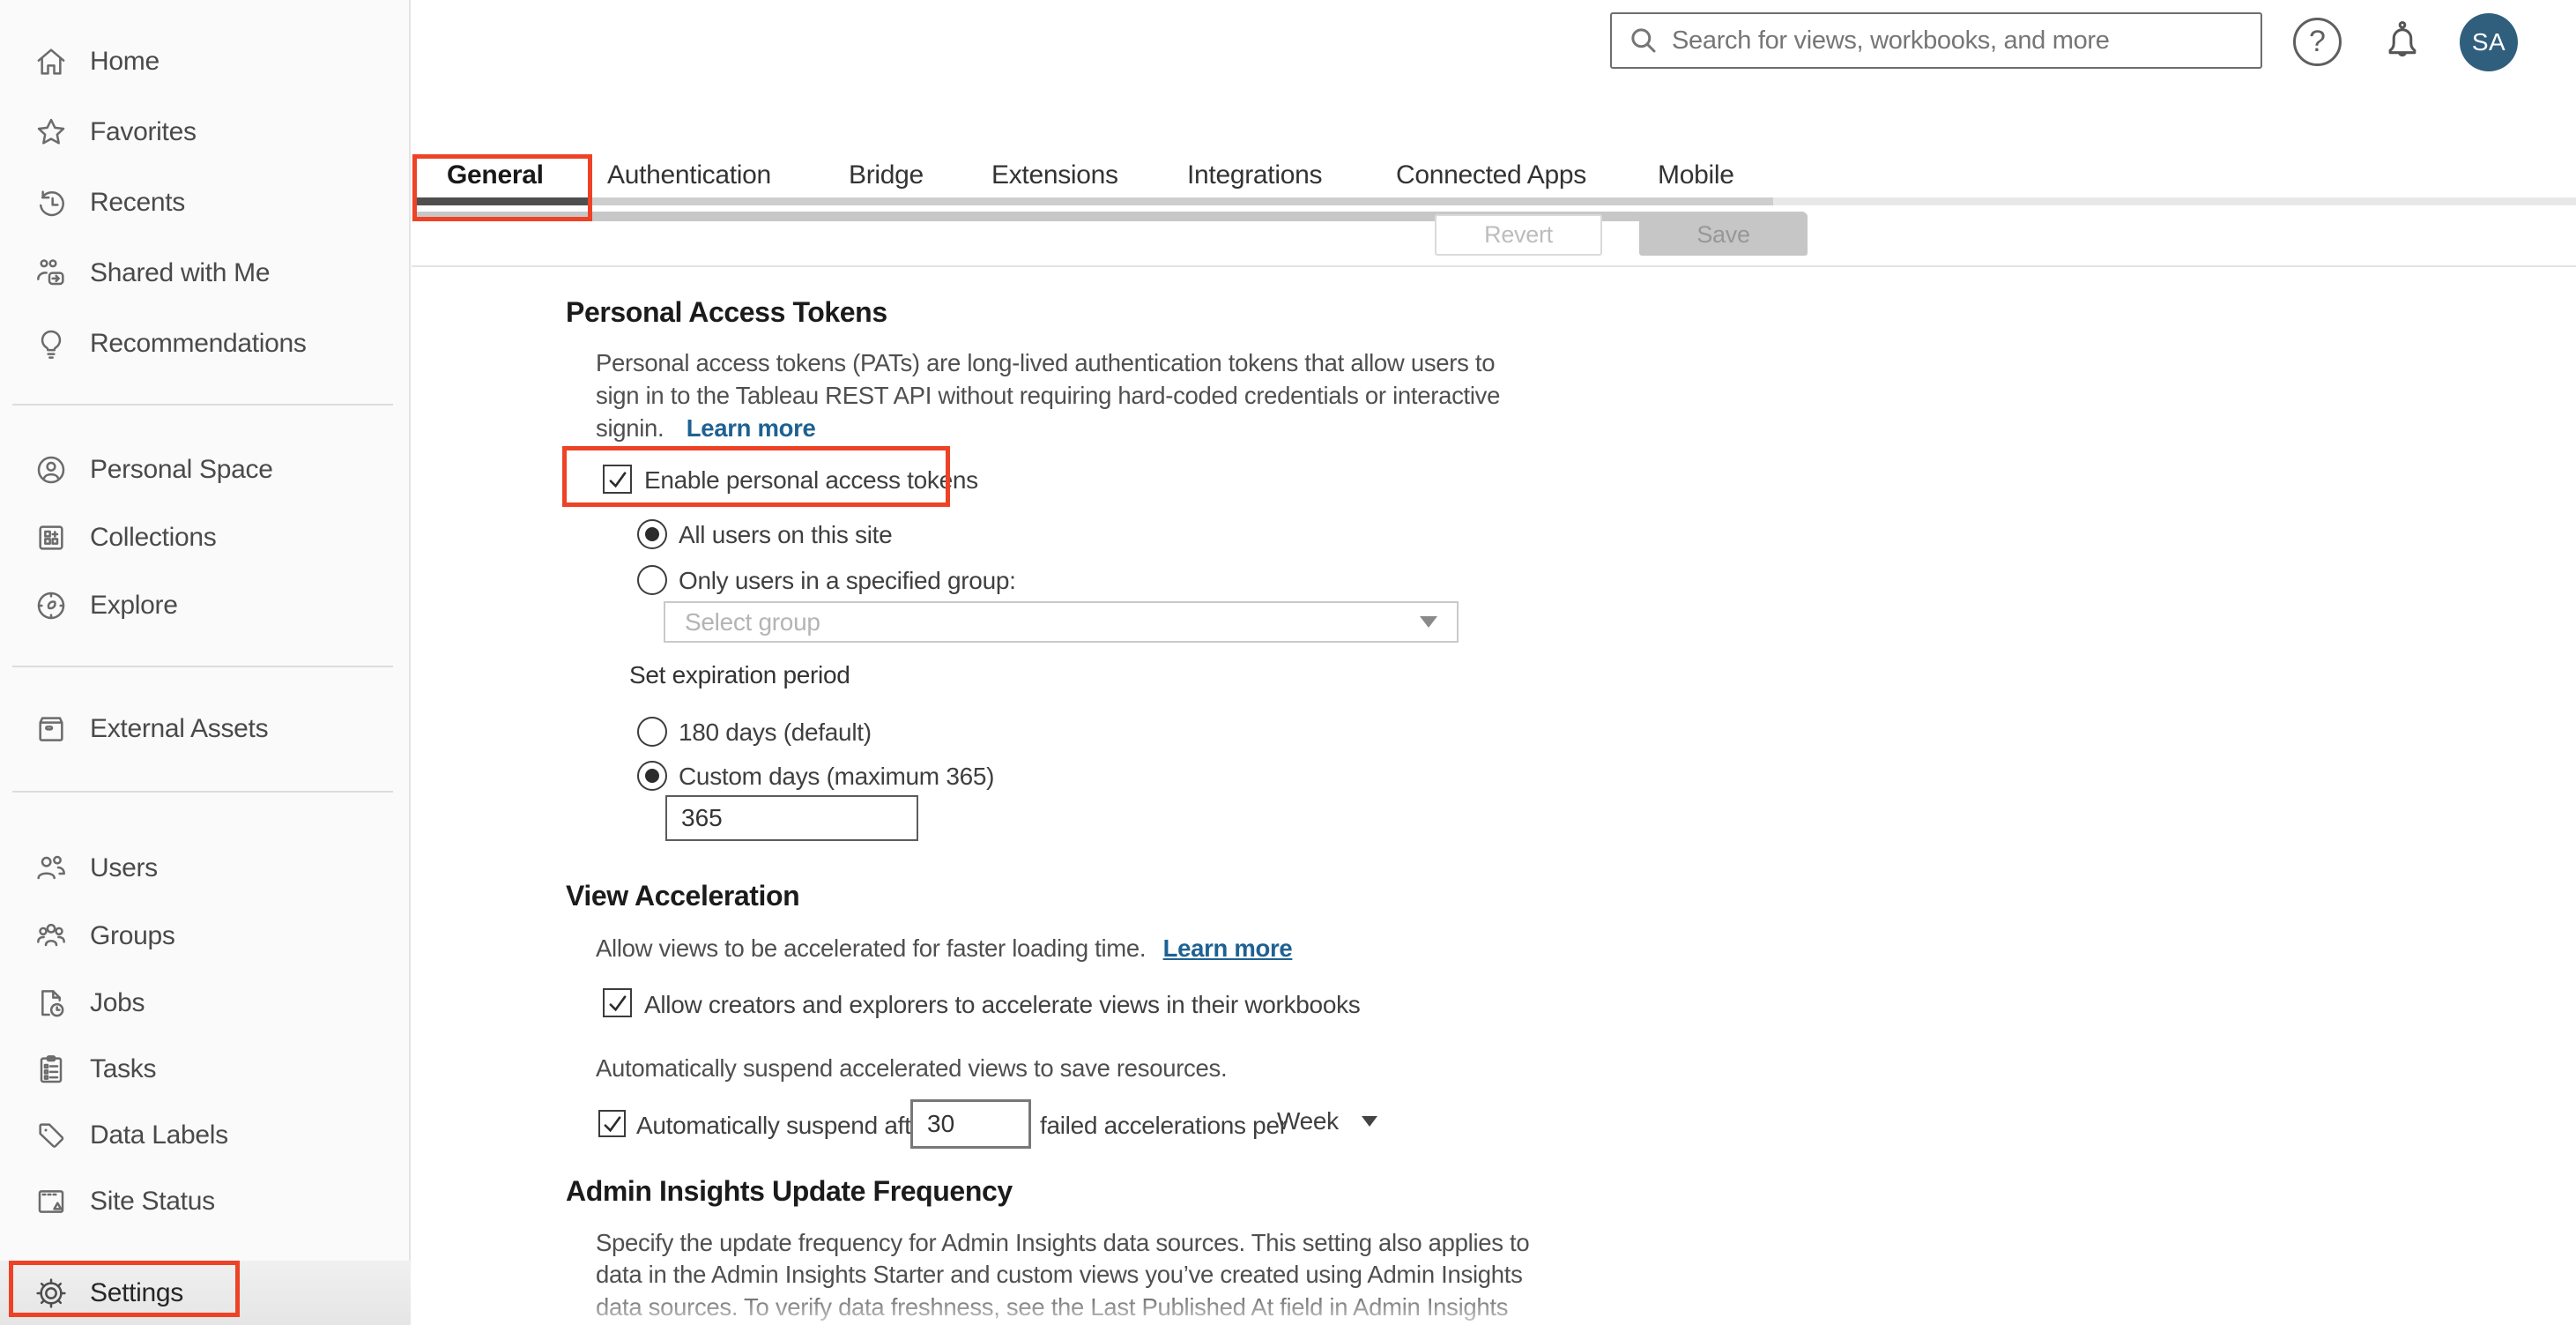 Image resolution: width=2576 pixels, height=1325 pixels. What do you see at coordinates (205, 1069) in the screenshot?
I see `sidebar-item-tasks: Tasks` at bounding box center [205, 1069].